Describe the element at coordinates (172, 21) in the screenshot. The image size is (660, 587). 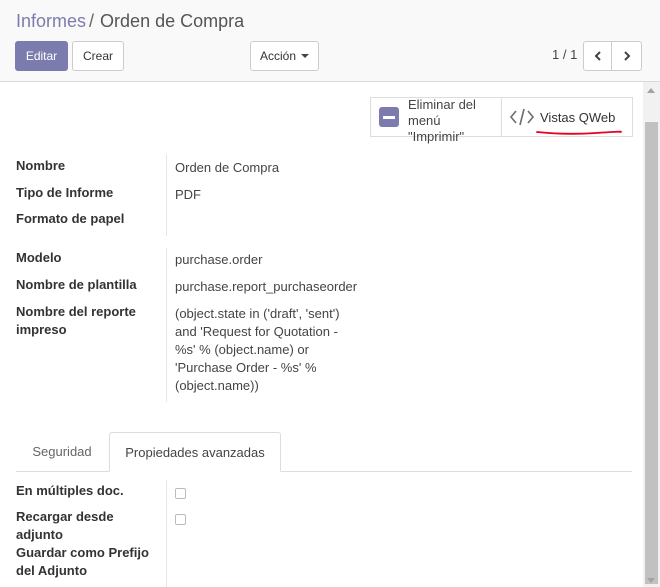
I see `breadcrumb-current: Orden de Compra` at that location.